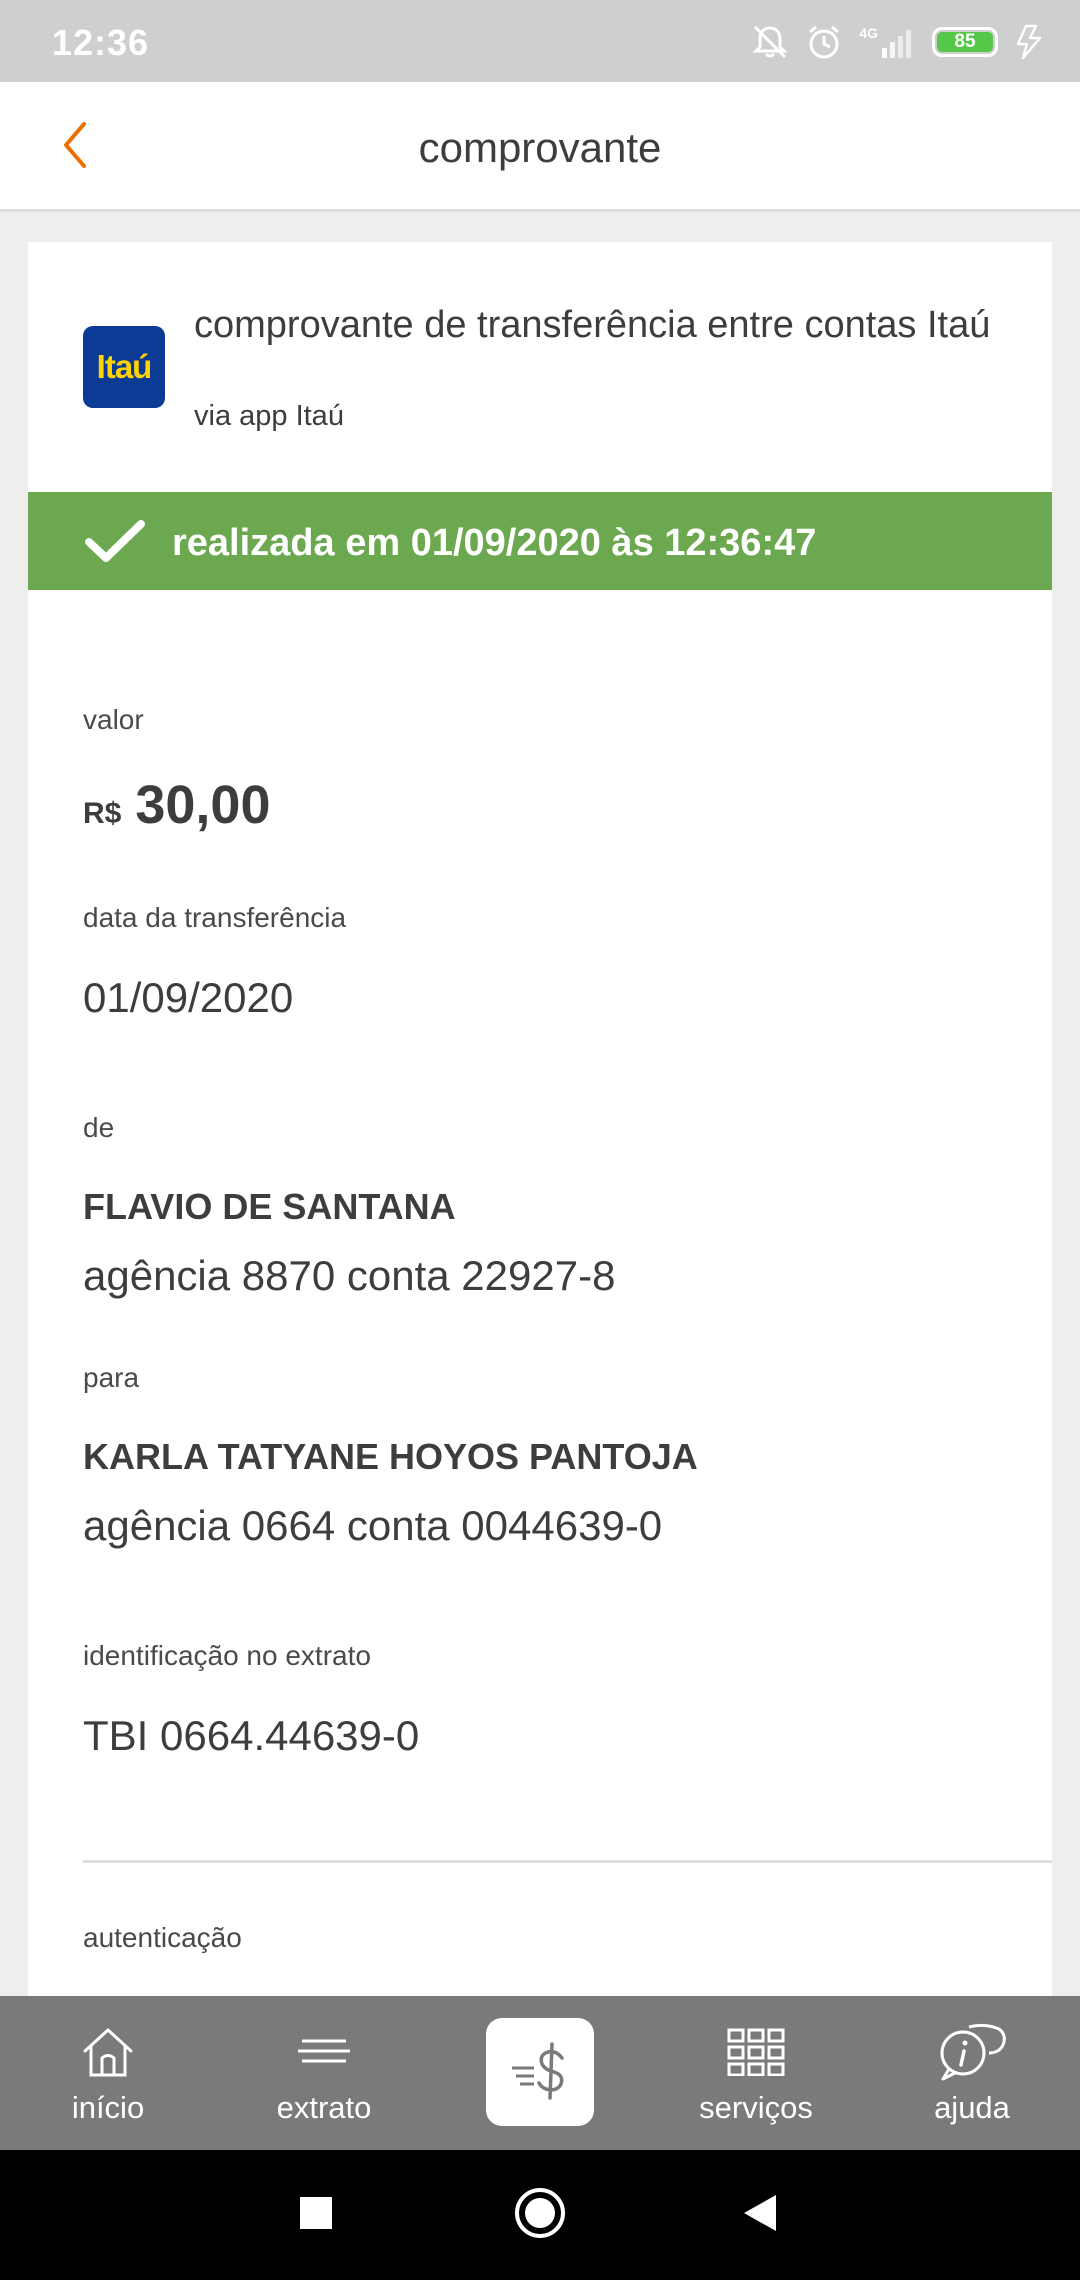  I want to click on alarm-icon, so click(824, 42).